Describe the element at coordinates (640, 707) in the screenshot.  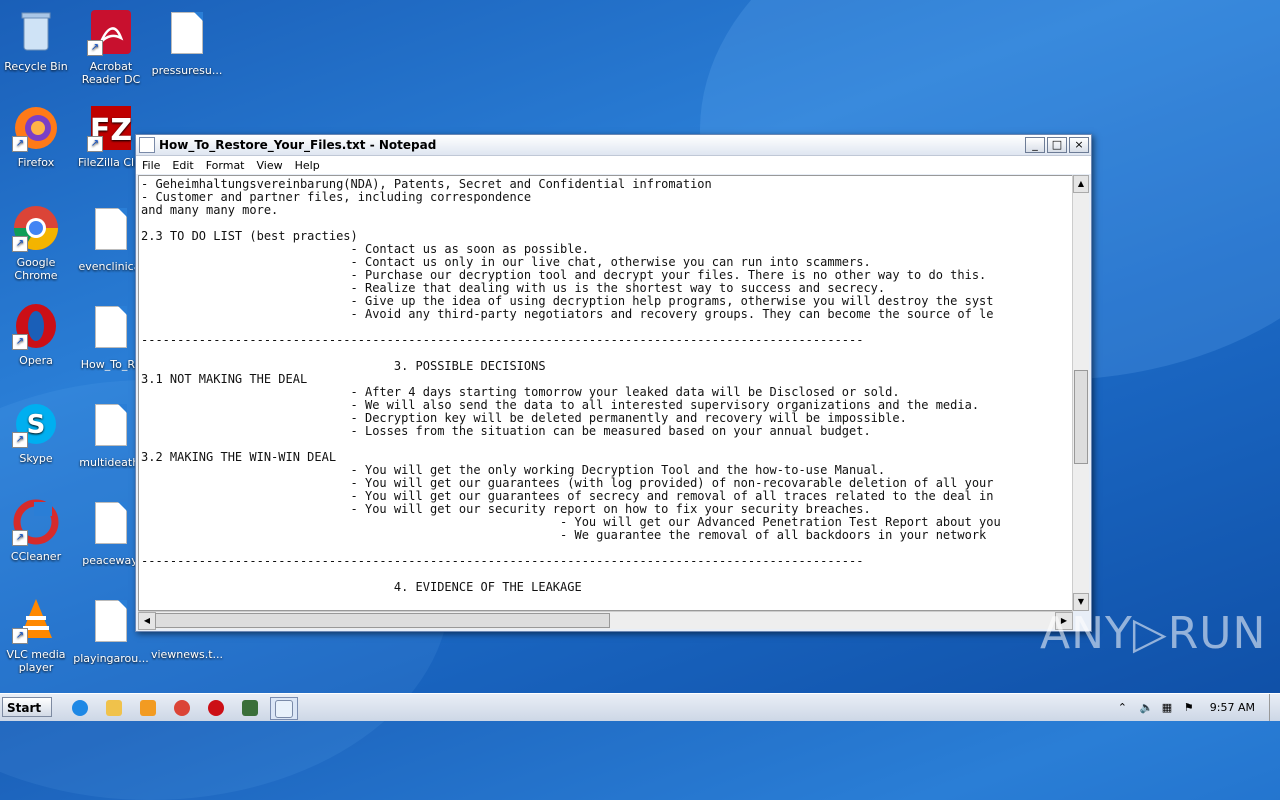
I see `taskbar: Start ⌃ 🔈 ▦ ⚑ 9:57 AM` at that location.